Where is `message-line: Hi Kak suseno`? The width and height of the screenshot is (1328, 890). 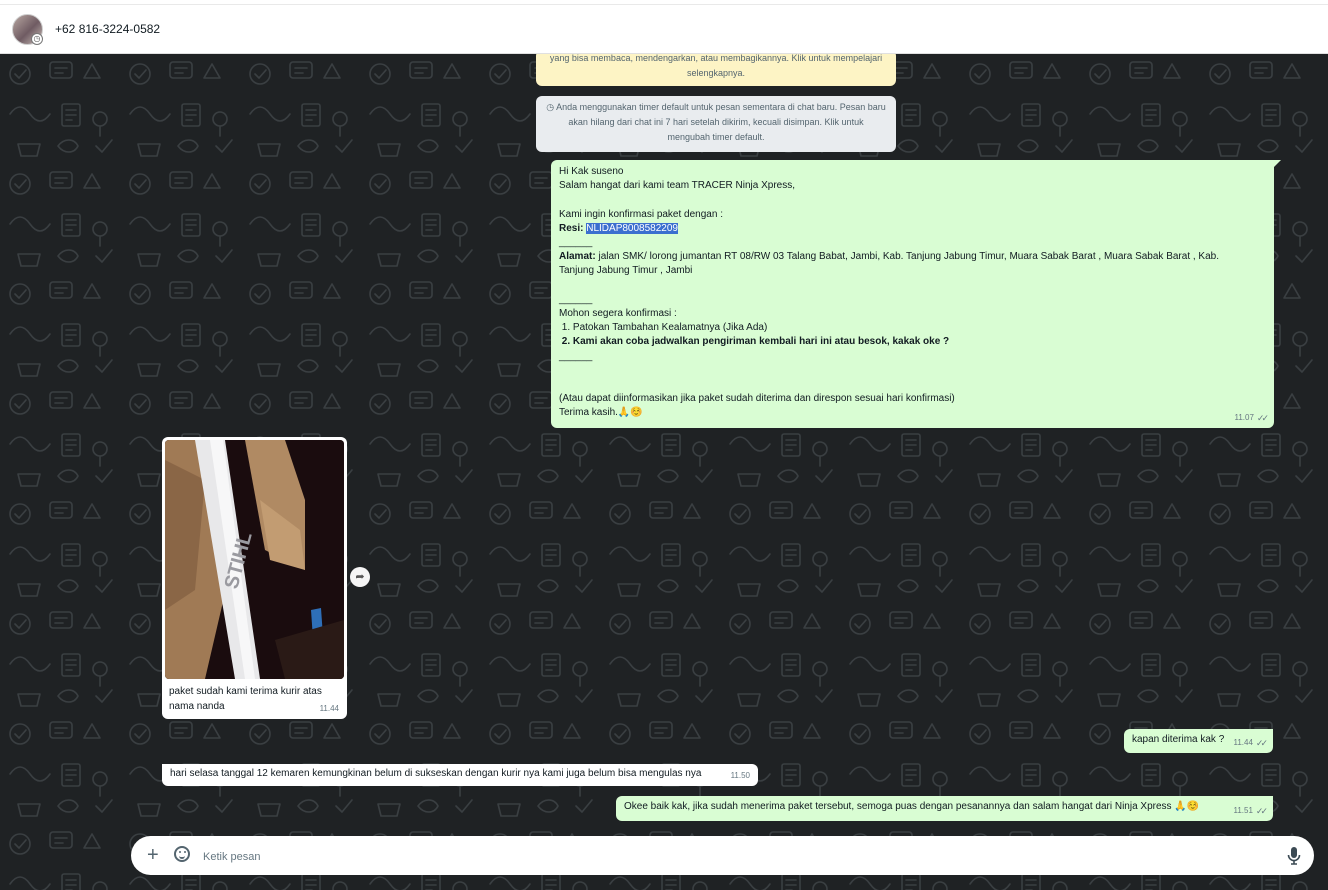
message-line: Hi Kak suseno is located at coordinates (591, 171).